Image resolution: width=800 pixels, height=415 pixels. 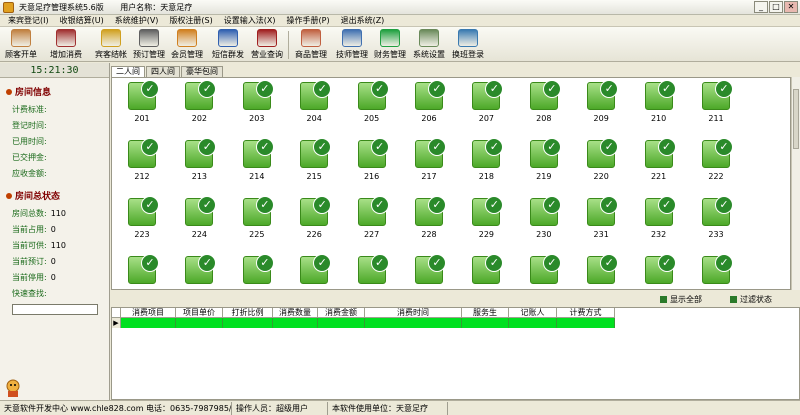 I want to click on room-grid-scrollbar, so click(x=795, y=183).